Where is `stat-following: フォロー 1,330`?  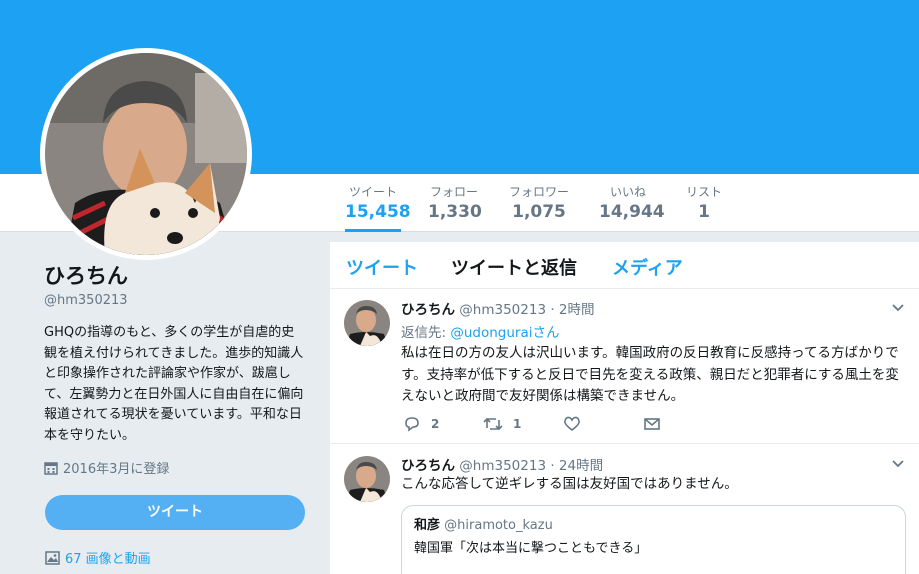 stat-following: フォロー 1,330 is located at coordinates (455, 206).